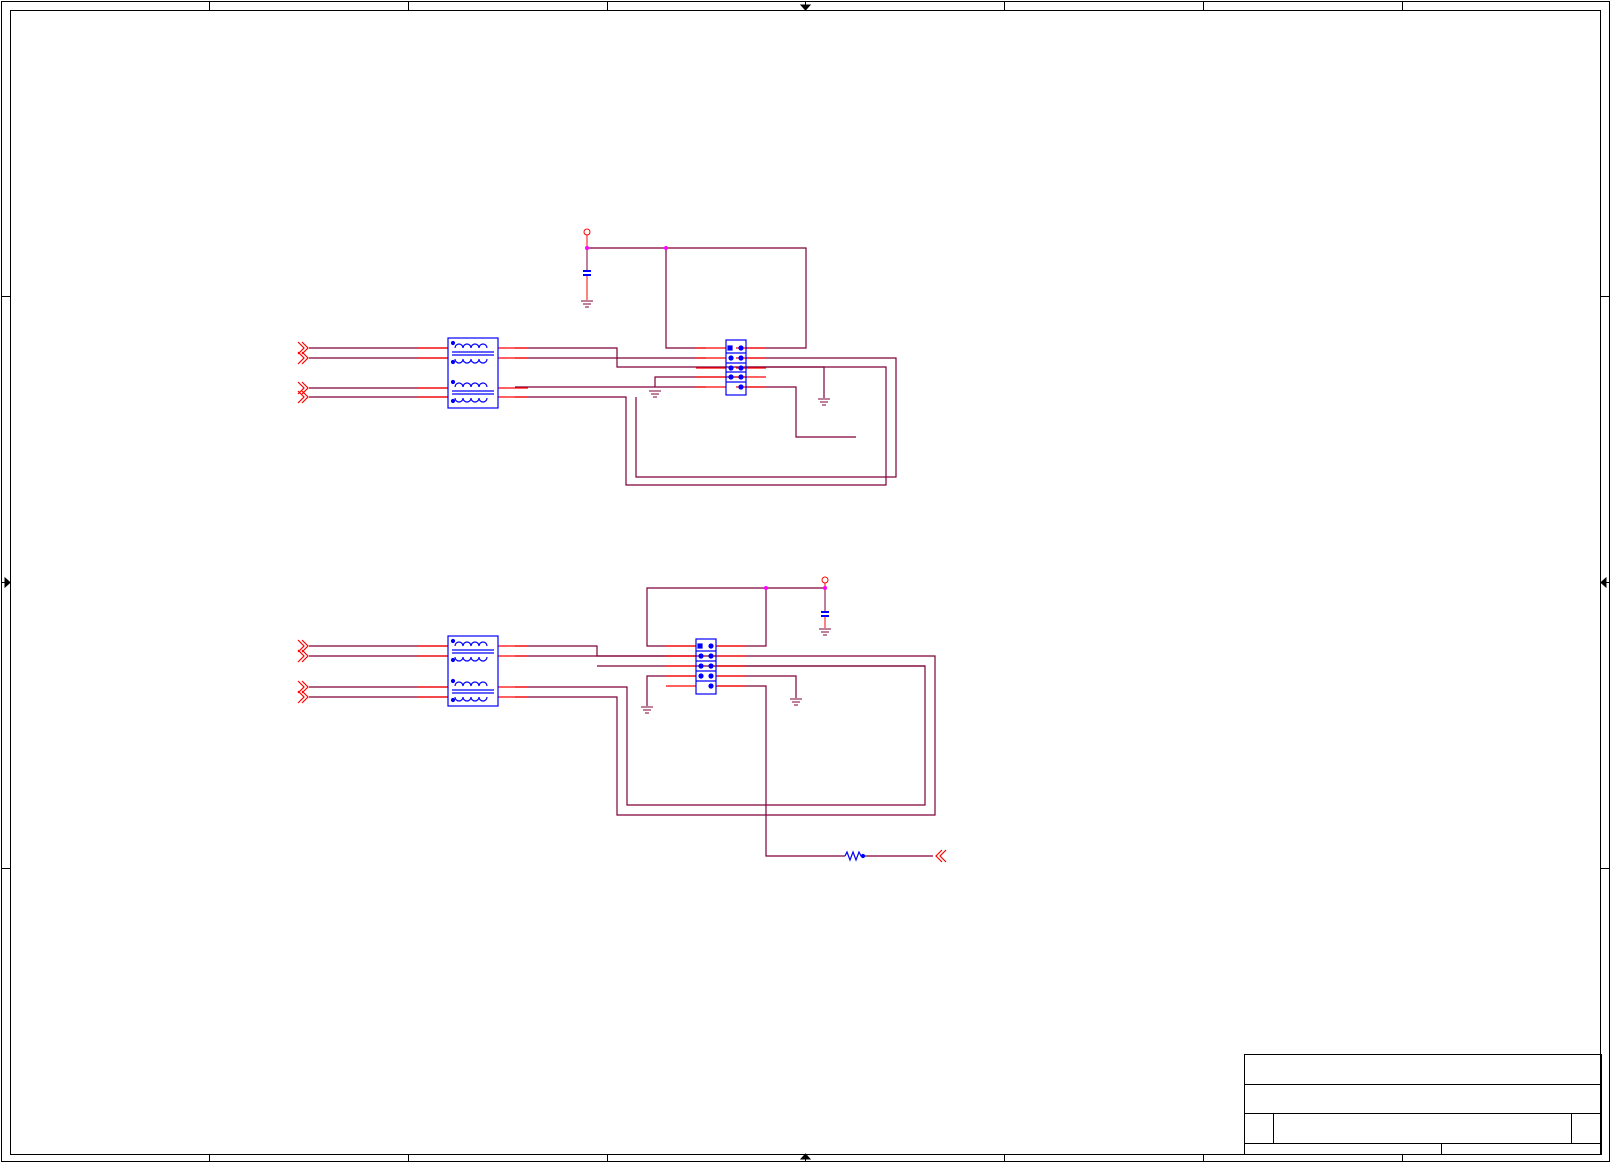 Image resolution: width=1611 pixels, height=1164 pixels. Describe the element at coordinates (603, 366) in the screenshot. I see `upper-wires` at that location.